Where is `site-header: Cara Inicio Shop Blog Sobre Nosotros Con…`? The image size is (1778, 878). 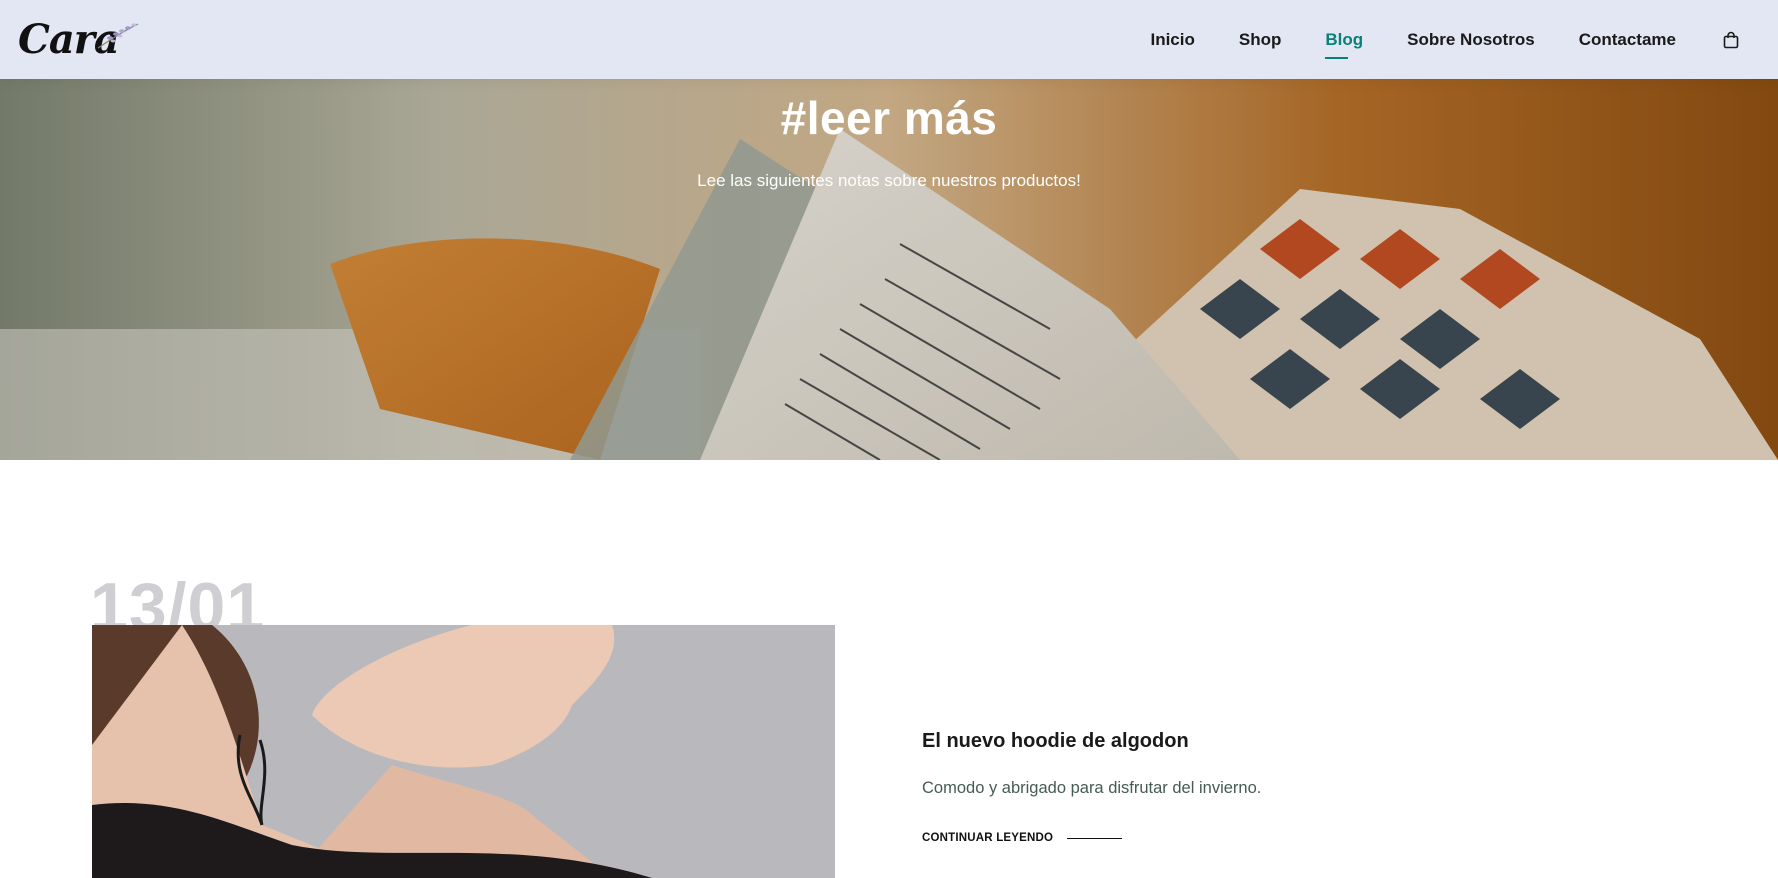 site-header: Cara Inicio Shop Blog Sobre Nosotros Con… is located at coordinates (889, 39).